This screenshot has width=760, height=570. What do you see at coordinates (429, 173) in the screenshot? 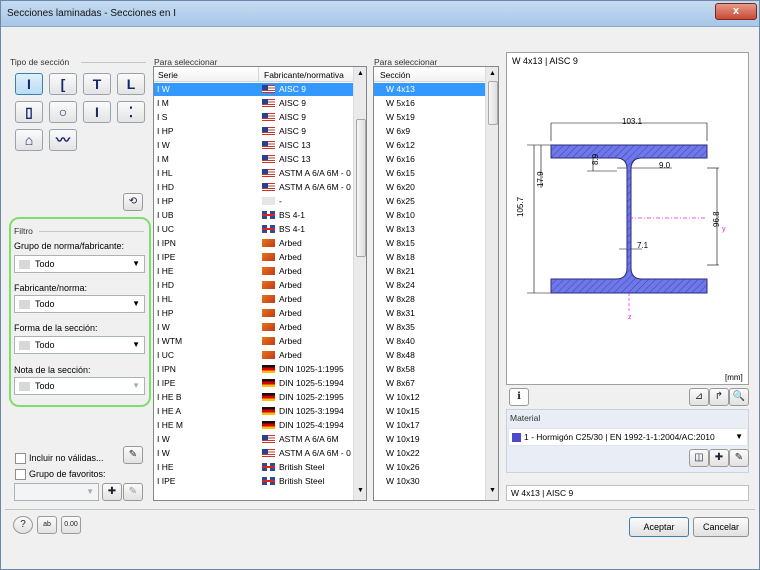
I see `list-item: W 6x15` at bounding box center [429, 173].